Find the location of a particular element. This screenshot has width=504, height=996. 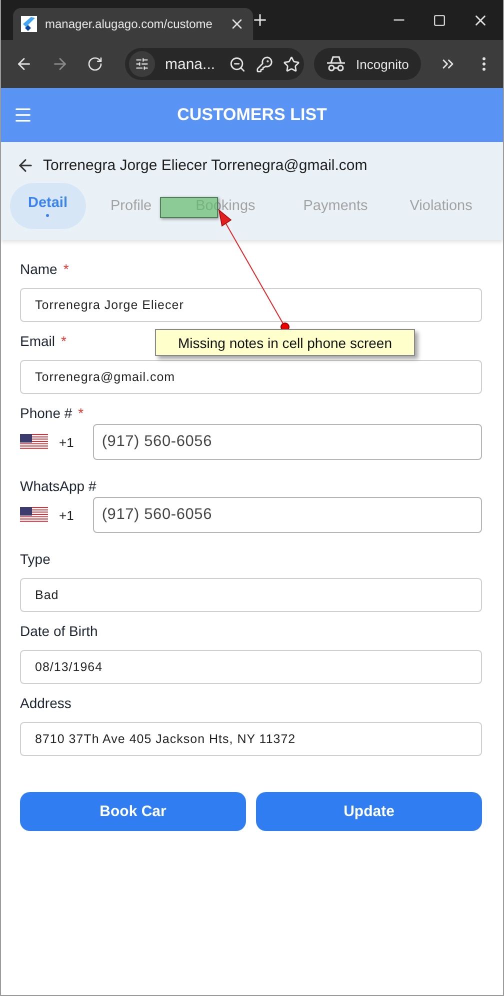

input-field: 08/13/1964 is located at coordinates (251, 667).